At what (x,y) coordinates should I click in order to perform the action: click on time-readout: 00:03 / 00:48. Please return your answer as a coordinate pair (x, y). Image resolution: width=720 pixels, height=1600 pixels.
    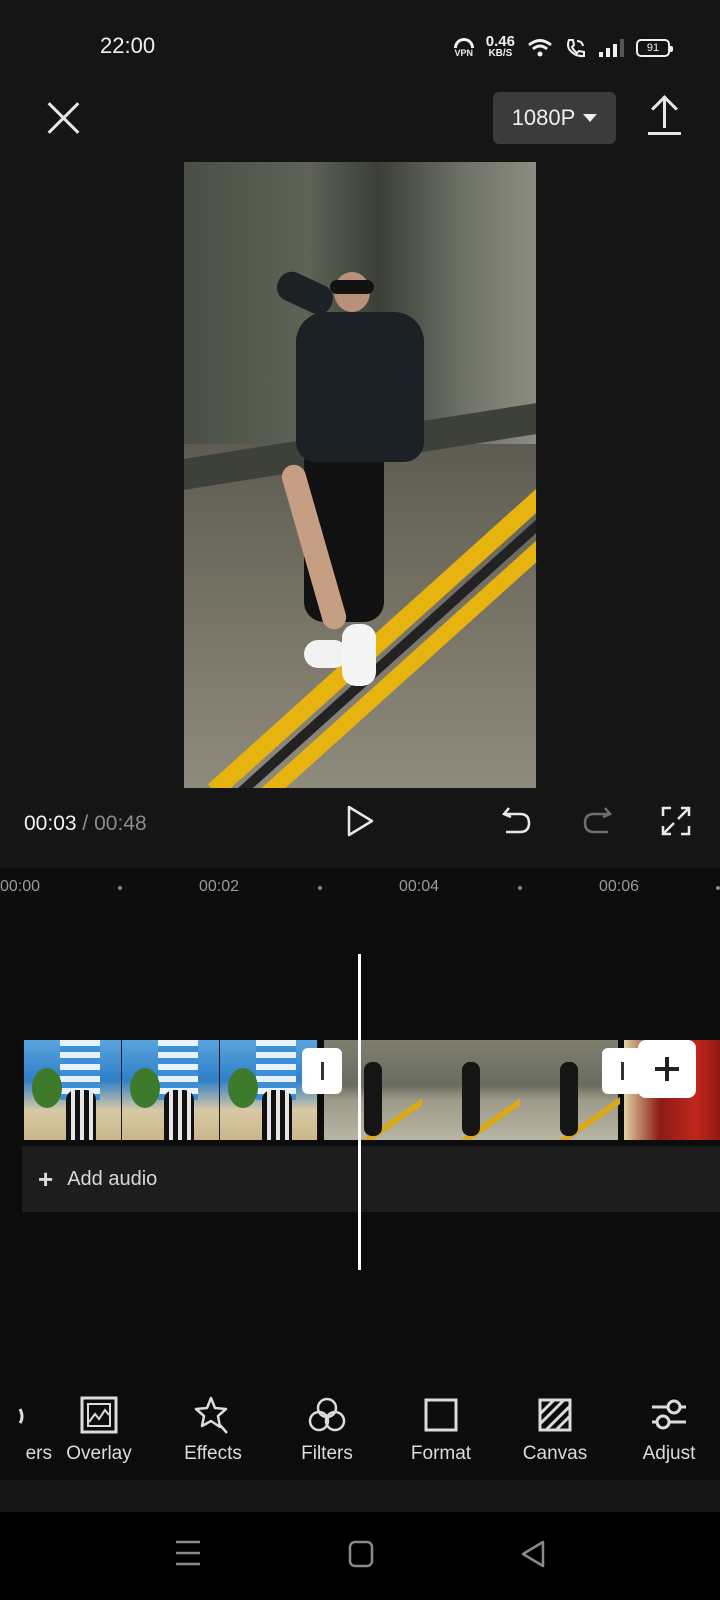
    Looking at the image, I should click on (85, 824).